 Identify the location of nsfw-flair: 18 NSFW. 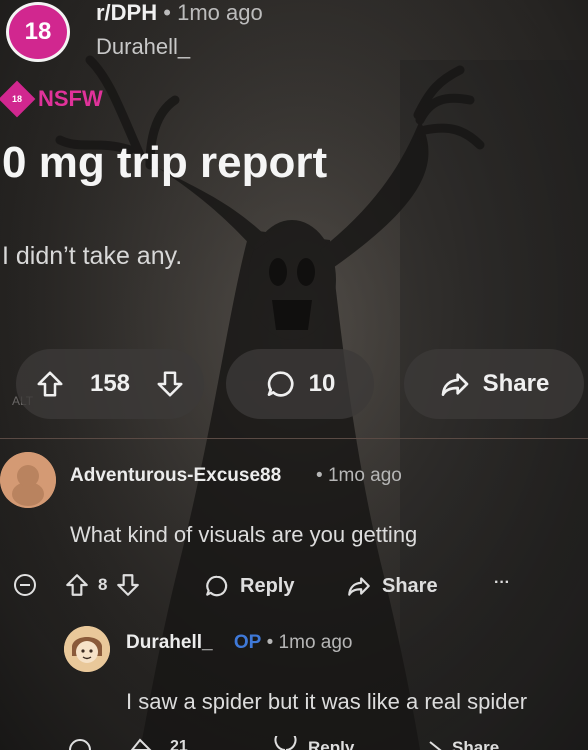
(51, 99).